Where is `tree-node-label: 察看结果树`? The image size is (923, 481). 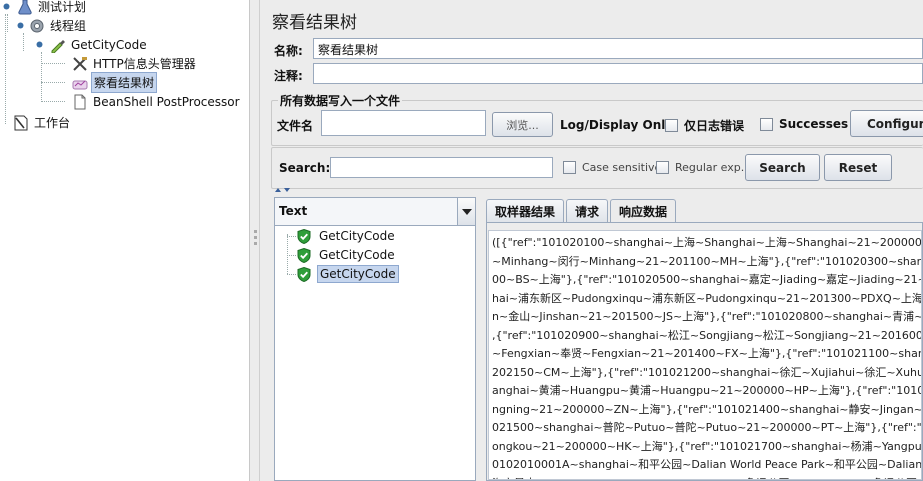
tree-node-label: 察看结果树 is located at coordinates (124, 82).